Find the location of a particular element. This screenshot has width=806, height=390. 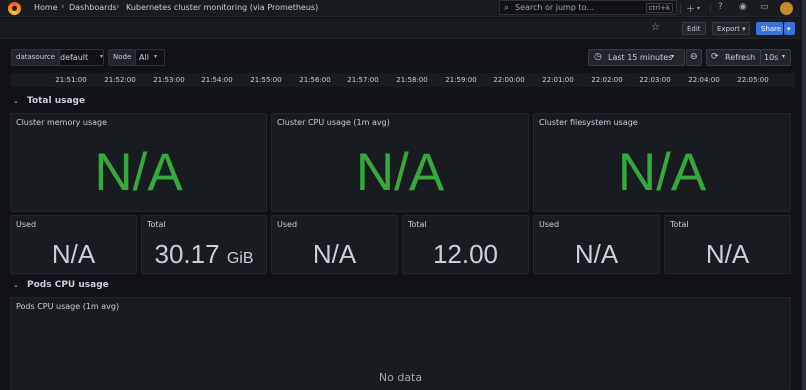

zoom-out-button: ⊖ is located at coordinates (694, 57).